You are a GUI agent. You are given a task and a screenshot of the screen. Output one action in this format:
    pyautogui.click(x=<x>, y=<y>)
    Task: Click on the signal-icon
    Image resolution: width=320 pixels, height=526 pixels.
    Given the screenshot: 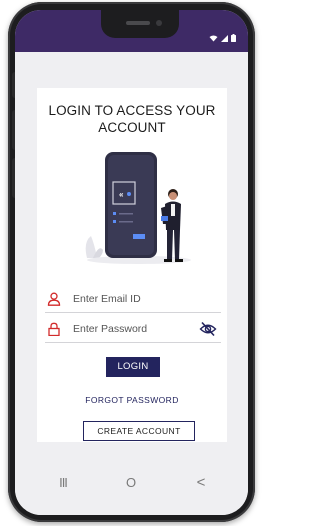 What is the action you would take?
    pyautogui.click(x=224, y=38)
    